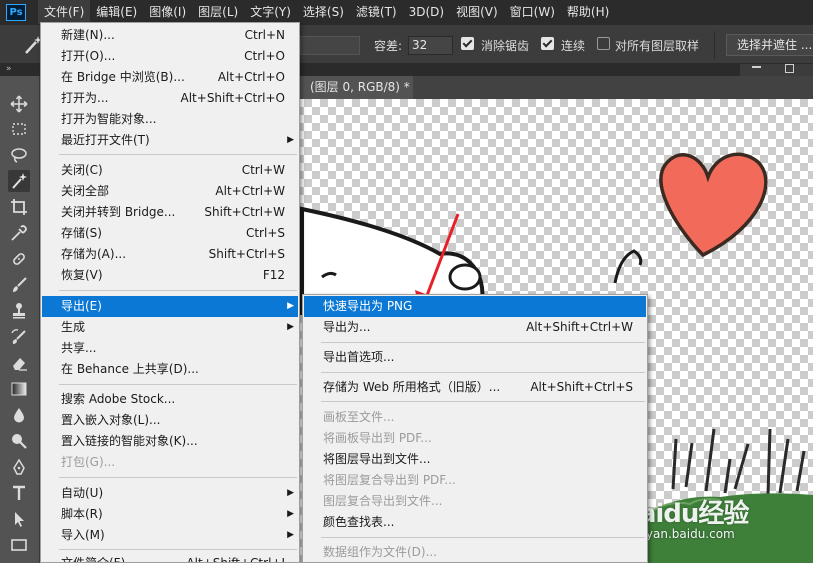  Describe the element at coordinates (19, 389) in the screenshot. I see `gradient-icon` at that location.